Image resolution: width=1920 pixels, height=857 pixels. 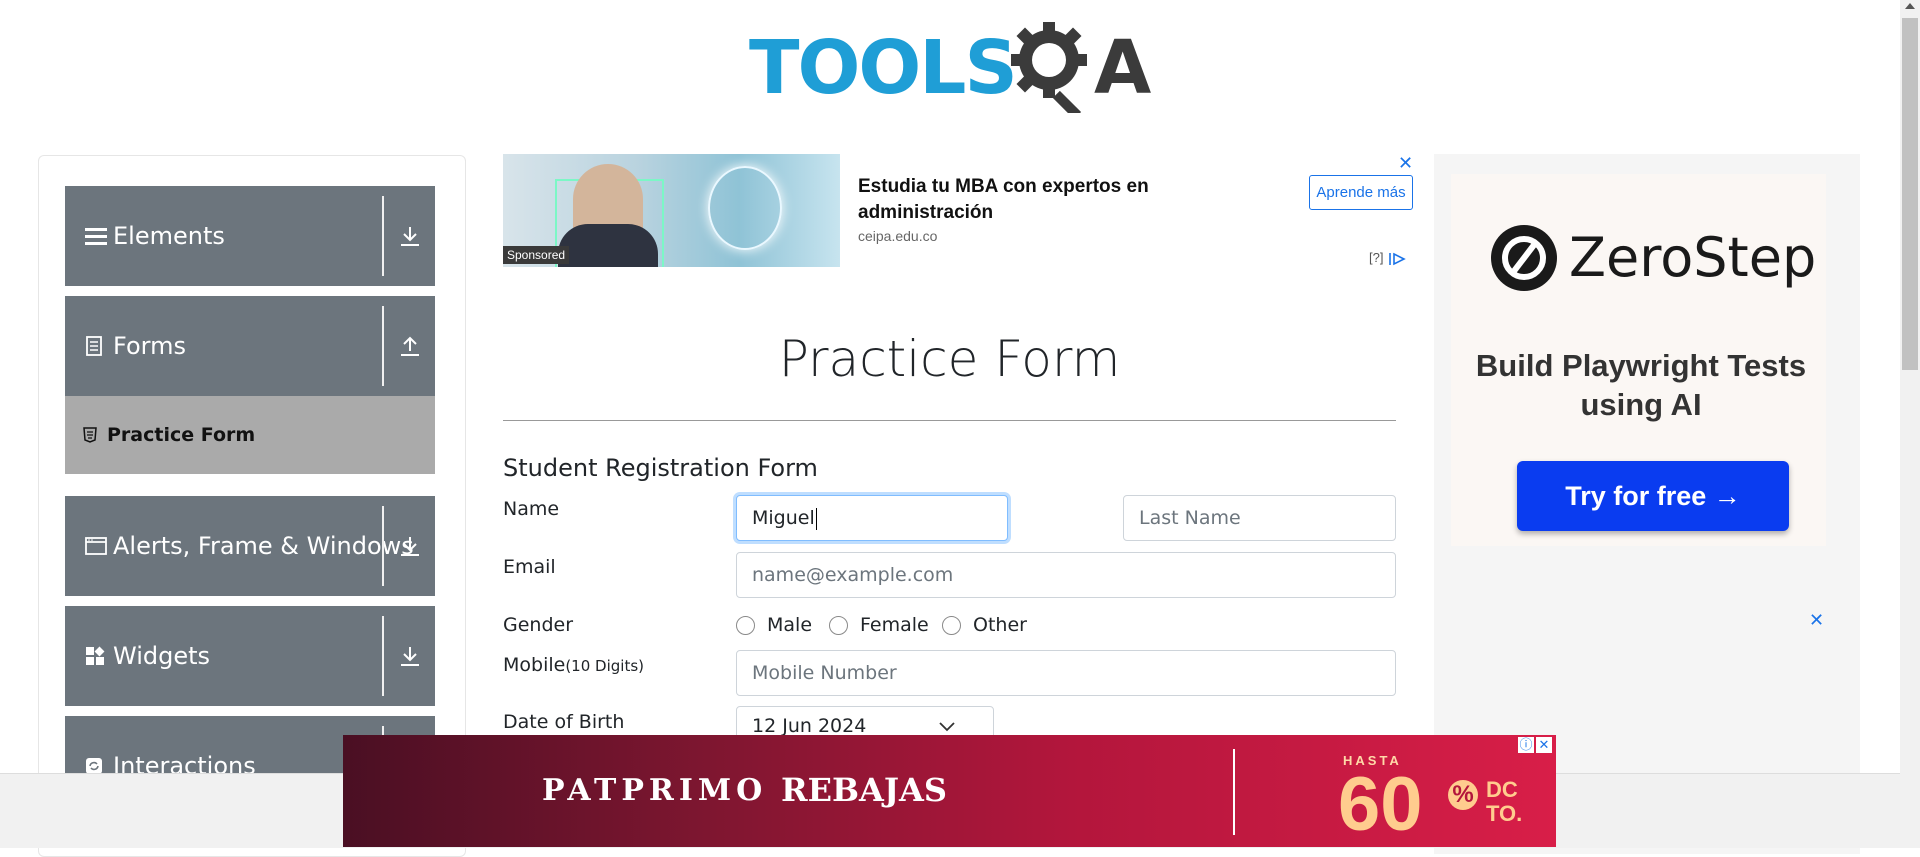 I want to click on ad-discount: 60, so click(x=1380, y=804).